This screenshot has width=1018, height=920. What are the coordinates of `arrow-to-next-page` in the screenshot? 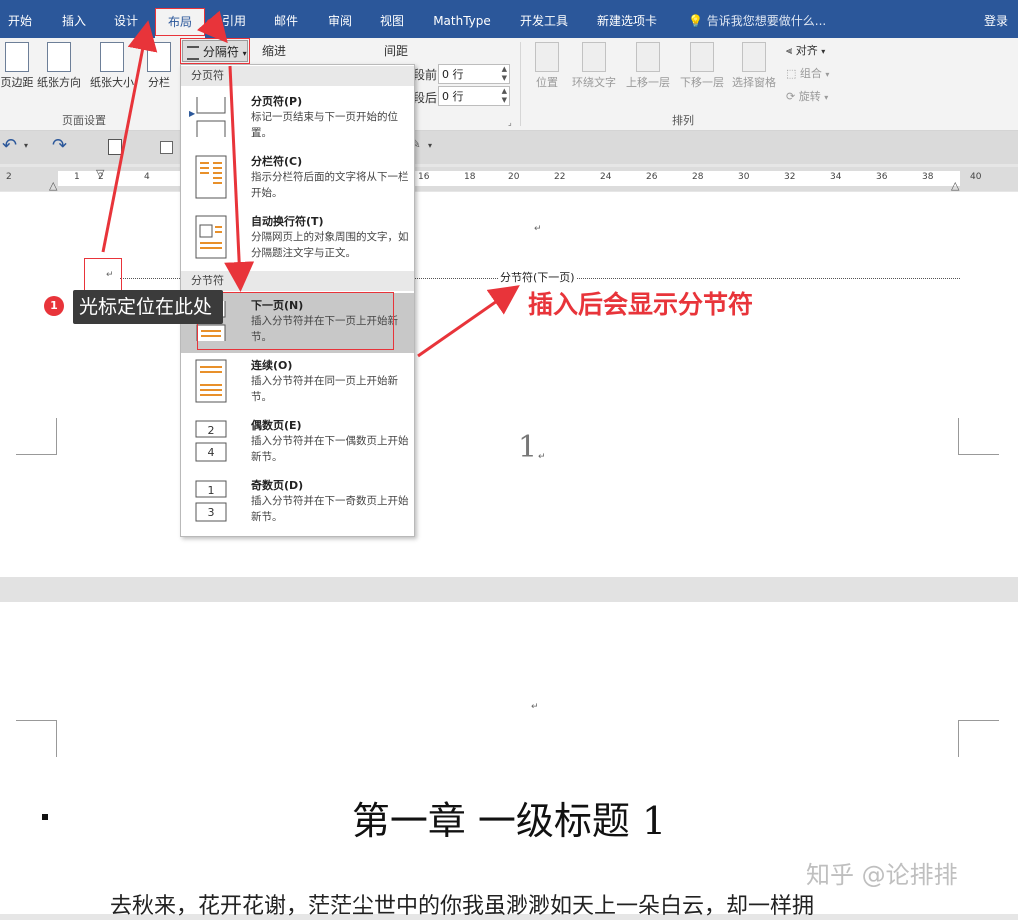 It's located at (239, 178).